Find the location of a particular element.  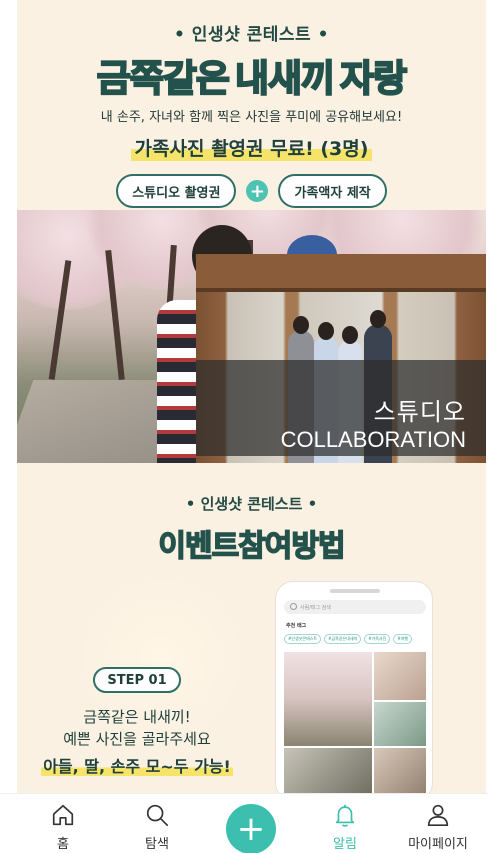

title-part1: 금쪽같은 is located at coordinates (163, 78).